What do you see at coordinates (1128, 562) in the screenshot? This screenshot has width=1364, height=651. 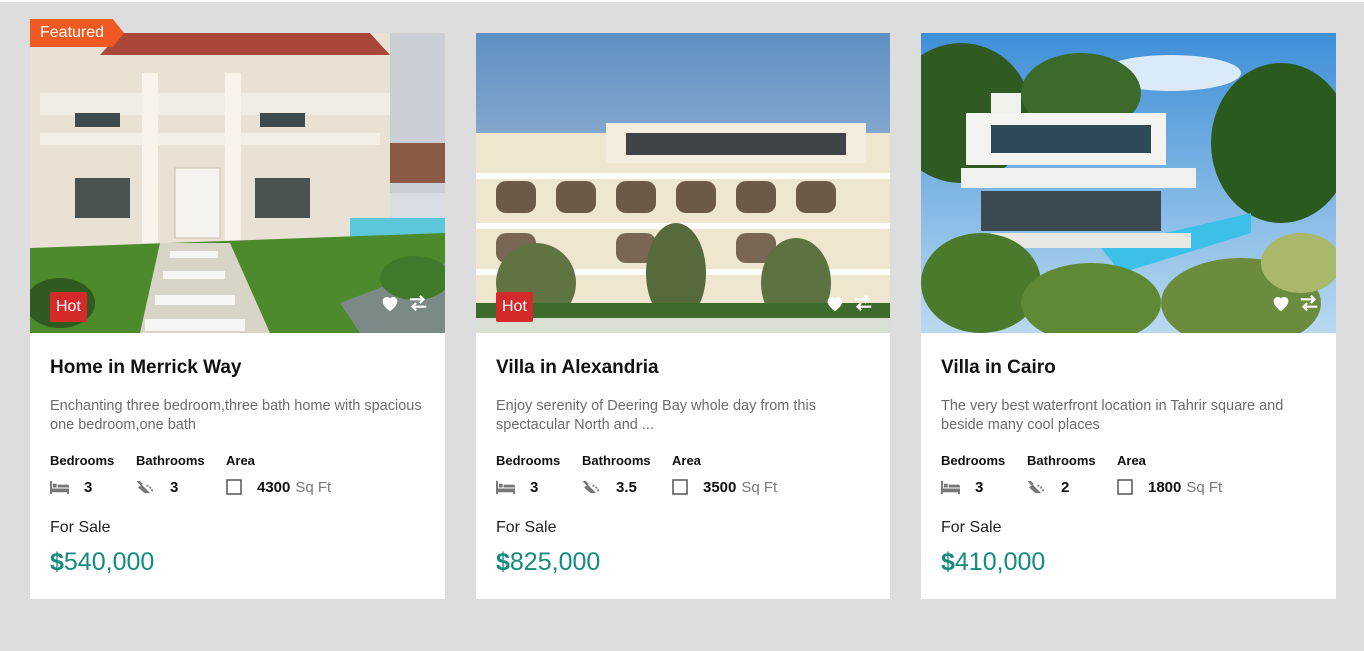 I see `price: $410,000` at bounding box center [1128, 562].